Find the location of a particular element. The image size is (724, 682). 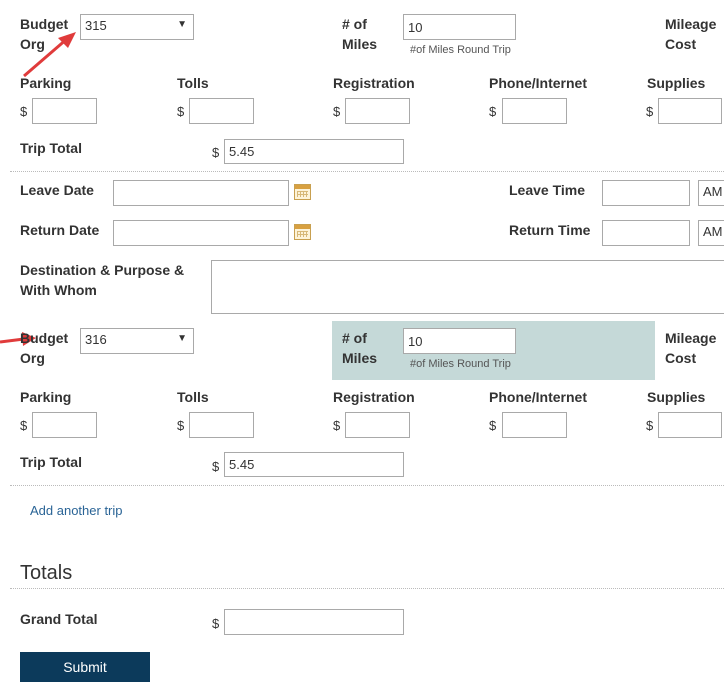

return-date-label: Return Date is located at coordinates (60, 230).